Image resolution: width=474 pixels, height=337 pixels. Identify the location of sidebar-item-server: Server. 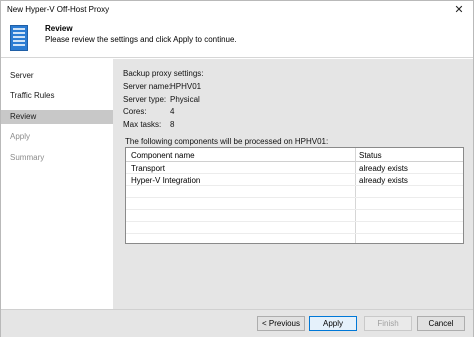
(57, 76).